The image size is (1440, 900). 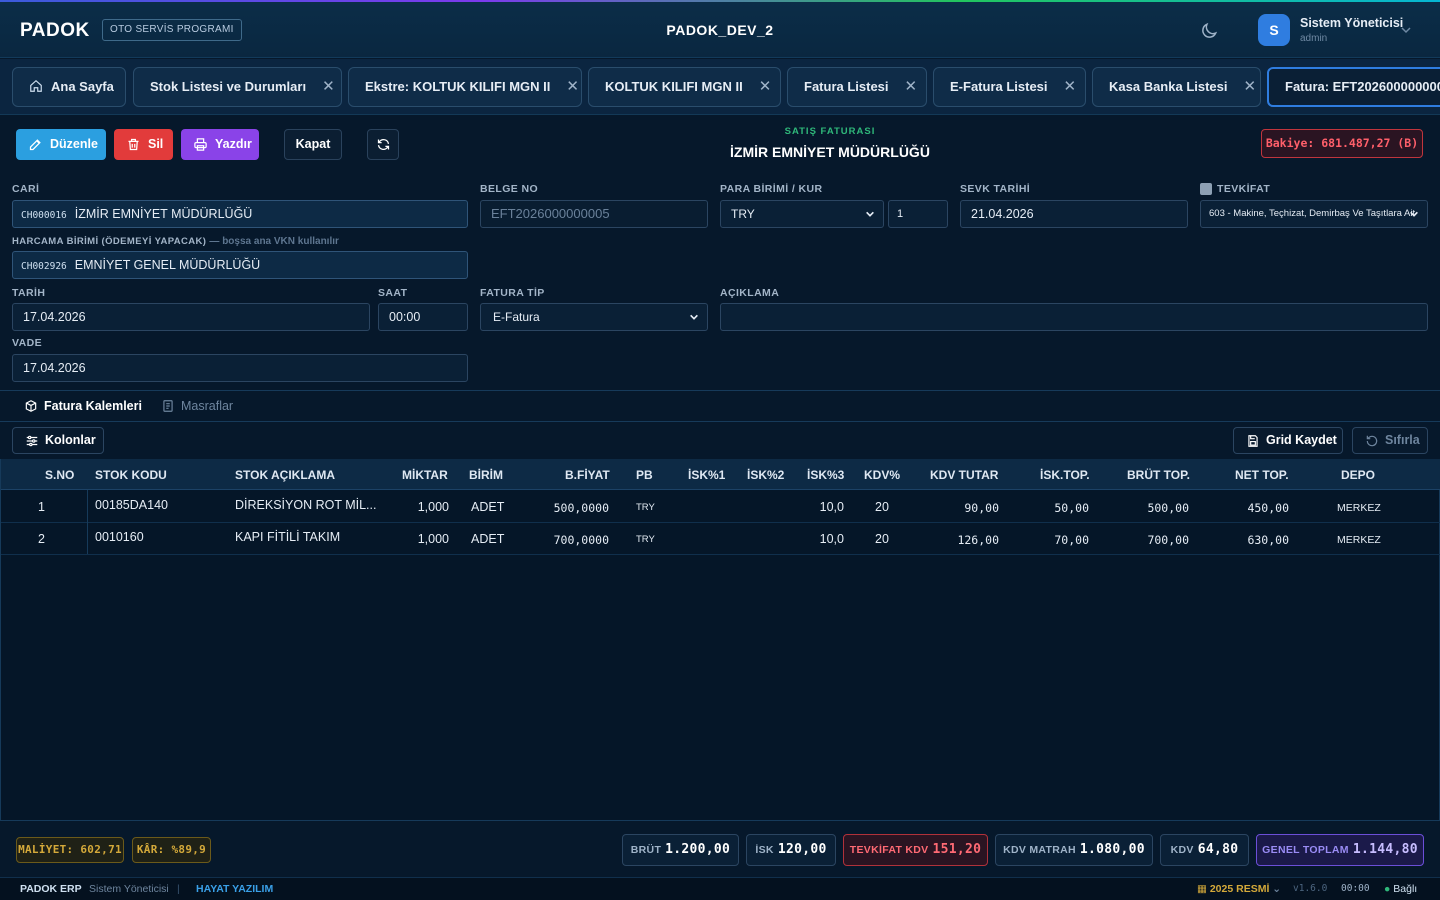 What do you see at coordinates (285, 475) in the screenshot?
I see `column-header: STOK AÇIKLAMA` at bounding box center [285, 475].